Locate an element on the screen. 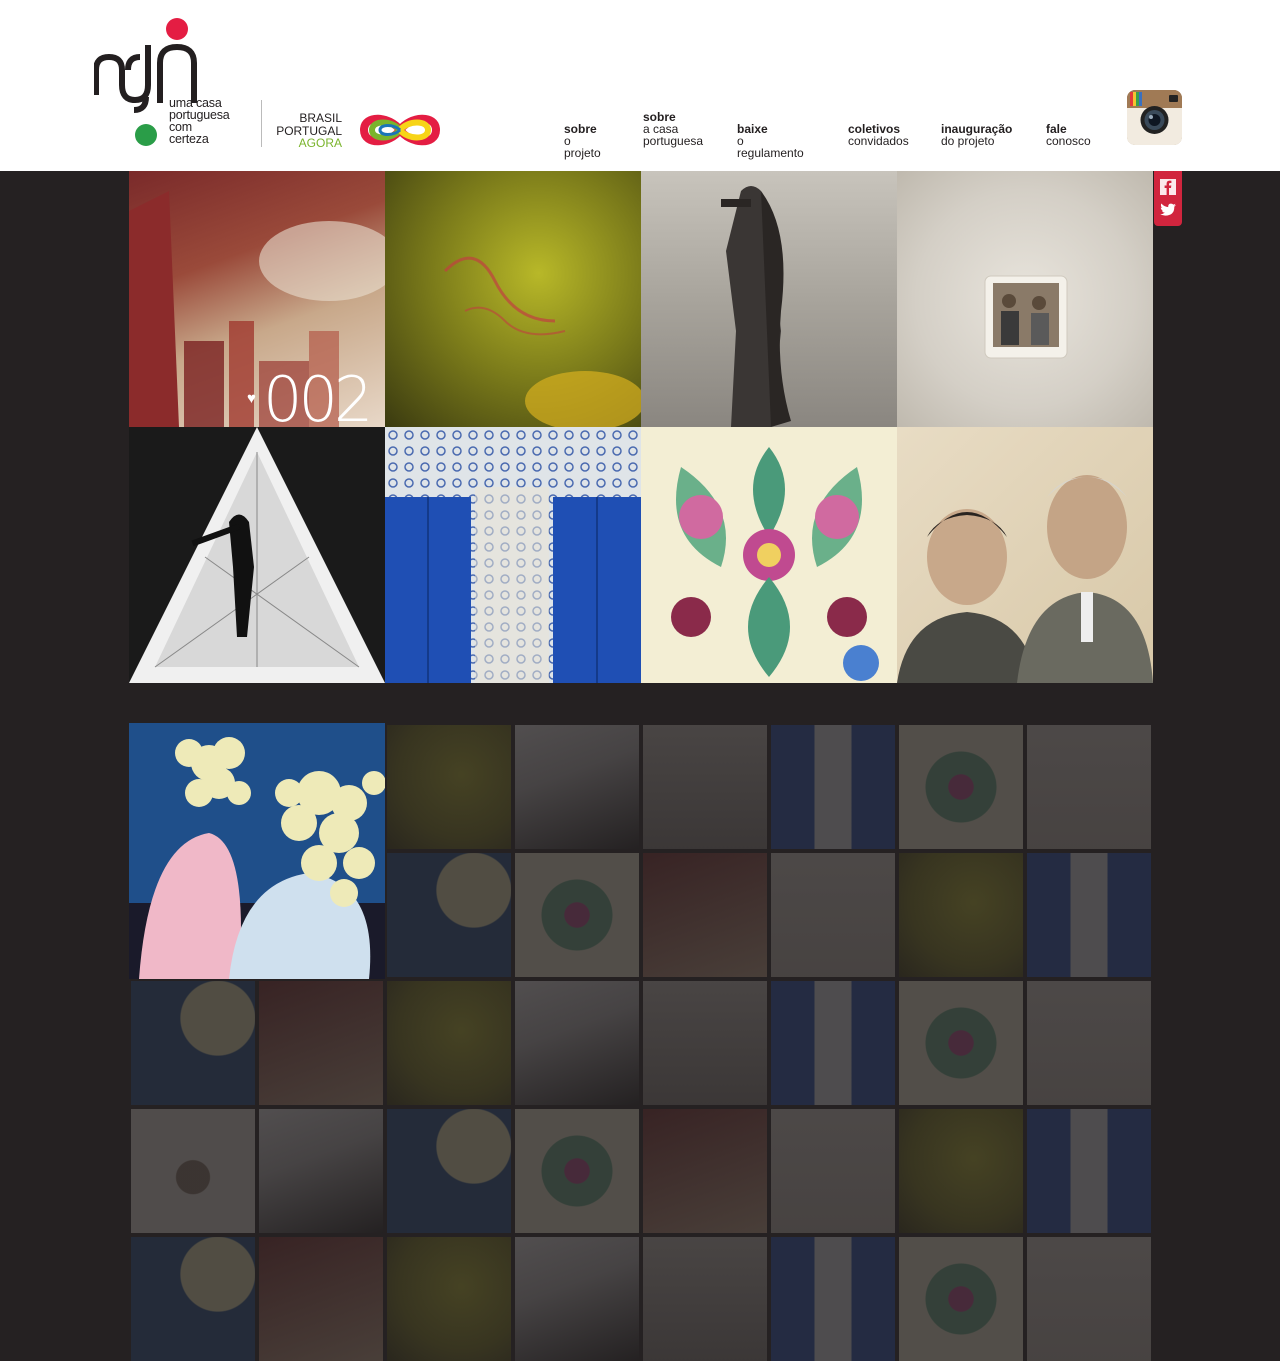  popcorn-photo-icon is located at coordinates (257, 851).